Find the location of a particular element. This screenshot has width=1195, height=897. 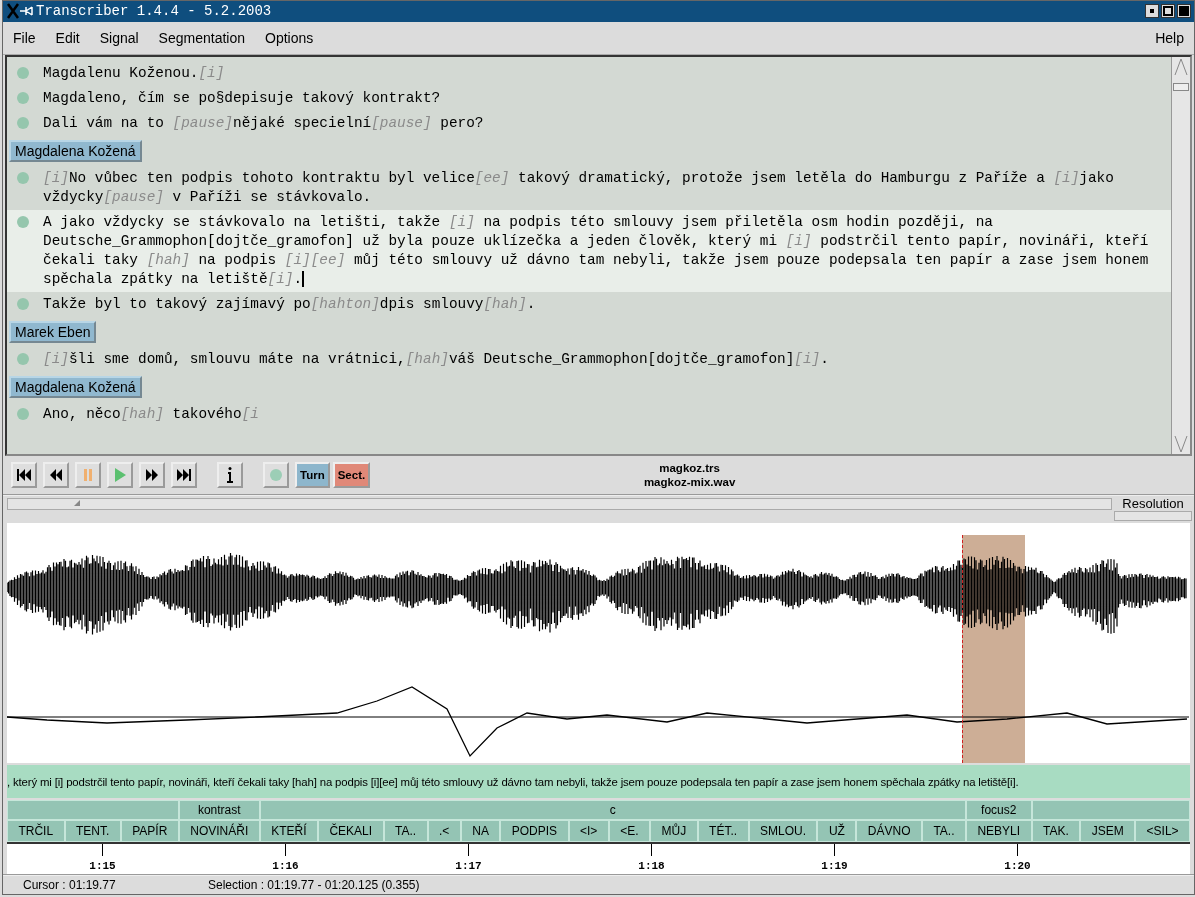

ruler-marker-icon is located at coordinates (77, 502).